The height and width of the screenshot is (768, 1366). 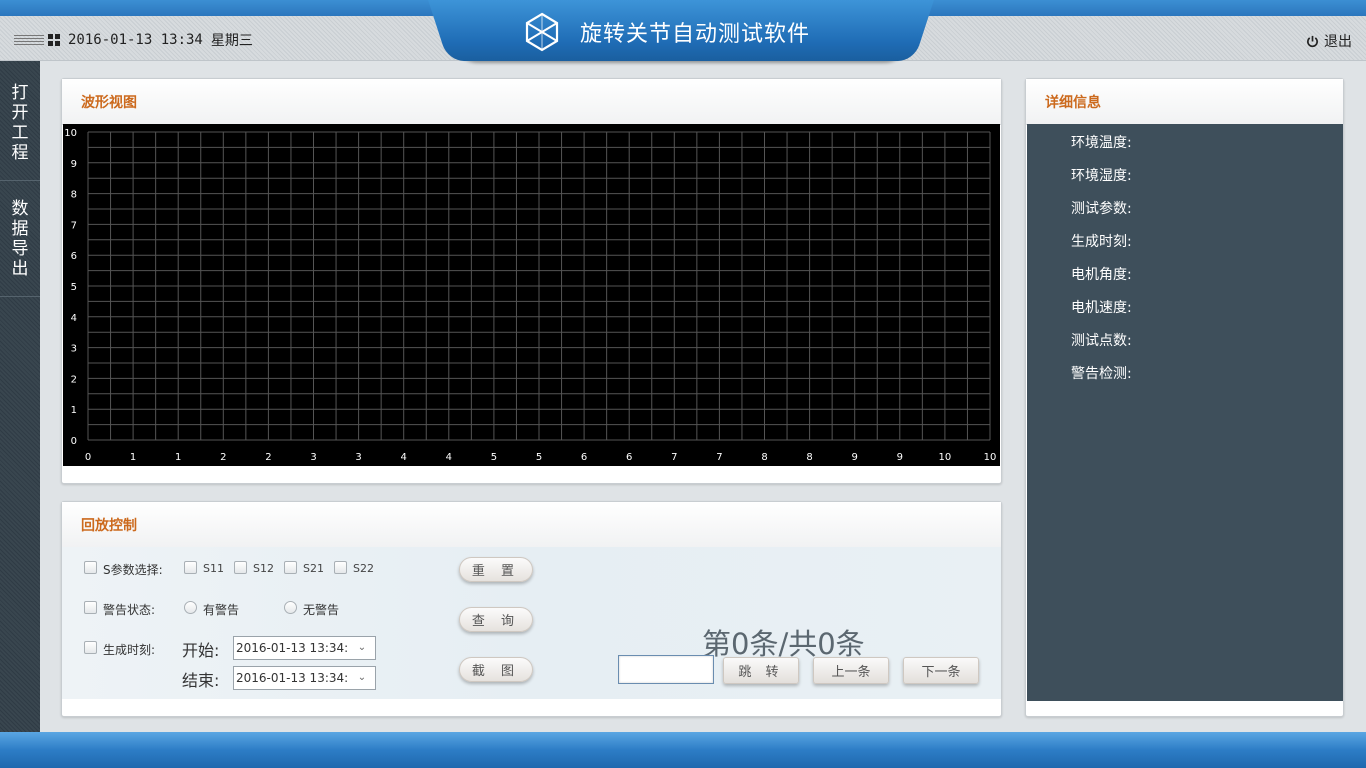 What do you see at coordinates (296, 678) in the screenshot?
I see `end-time-value: 2016-01-13 13:34:2` at bounding box center [296, 678].